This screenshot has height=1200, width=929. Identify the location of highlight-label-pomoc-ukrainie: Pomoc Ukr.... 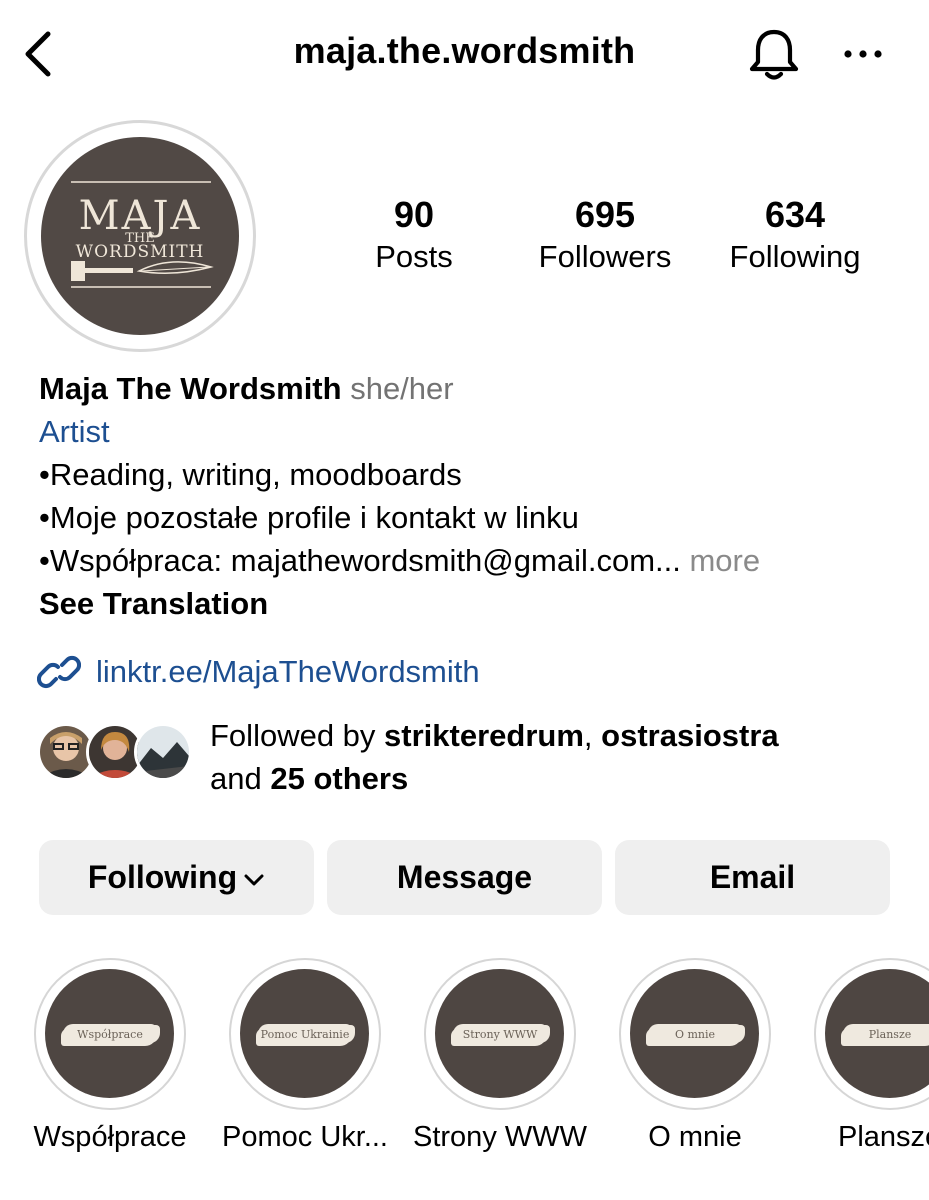
(305, 1137).